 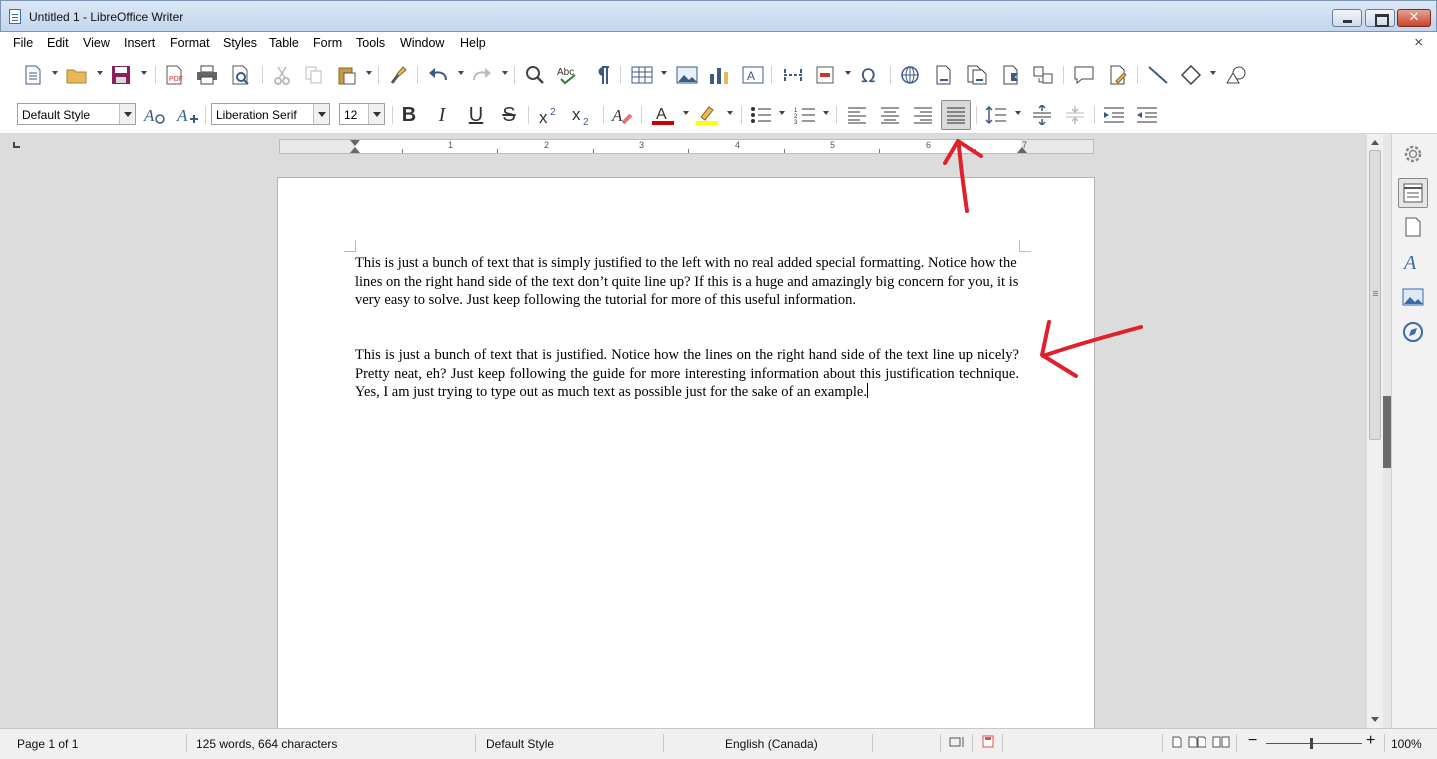 I want to click on menu-form: Form, so click(x=327, y=43).